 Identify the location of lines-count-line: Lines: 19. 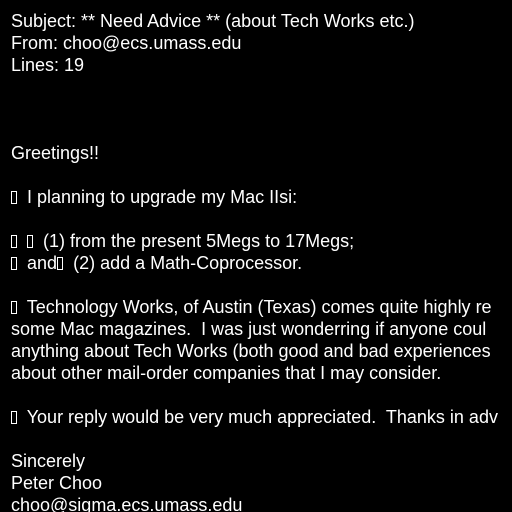
(48, 65).